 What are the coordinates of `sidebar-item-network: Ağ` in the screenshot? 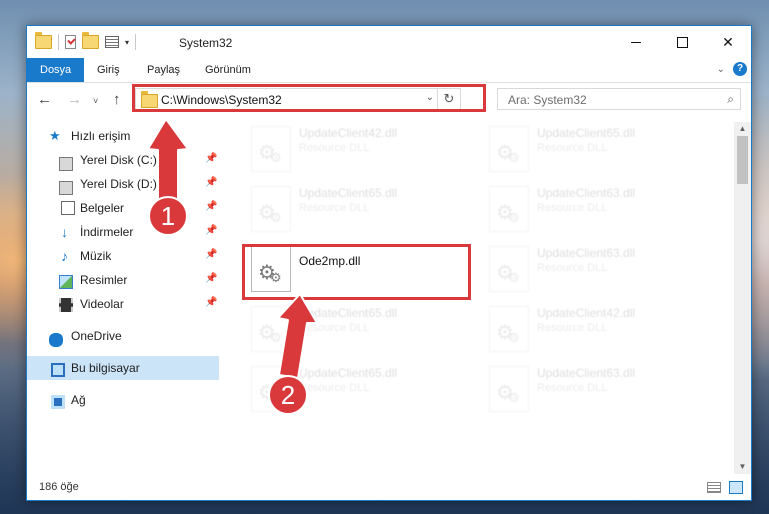 It's located at (123, 400).